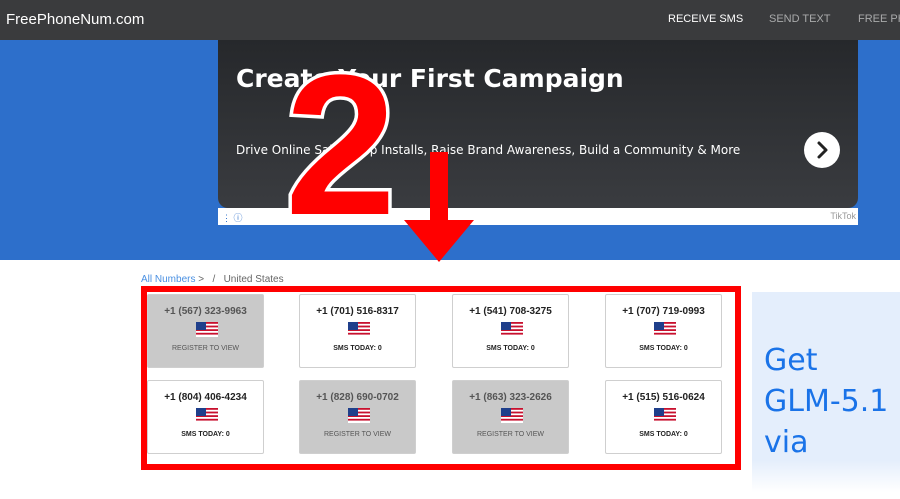 The height and width of the screenshot is (499, 900). What do you see at coordinates (357, 311) in the screenshot?
I see `phone-number: +1 (701) 516-8317` at bounding box center [357, 311].